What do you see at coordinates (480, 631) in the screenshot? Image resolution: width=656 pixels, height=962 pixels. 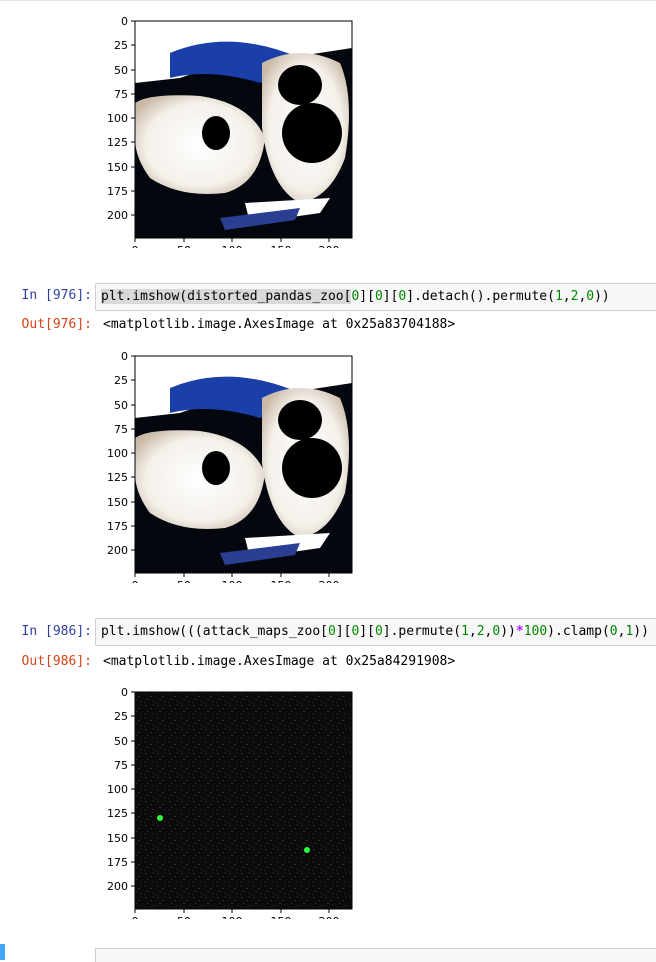 I see `code-number: 2` at bounding box center [480, 631].